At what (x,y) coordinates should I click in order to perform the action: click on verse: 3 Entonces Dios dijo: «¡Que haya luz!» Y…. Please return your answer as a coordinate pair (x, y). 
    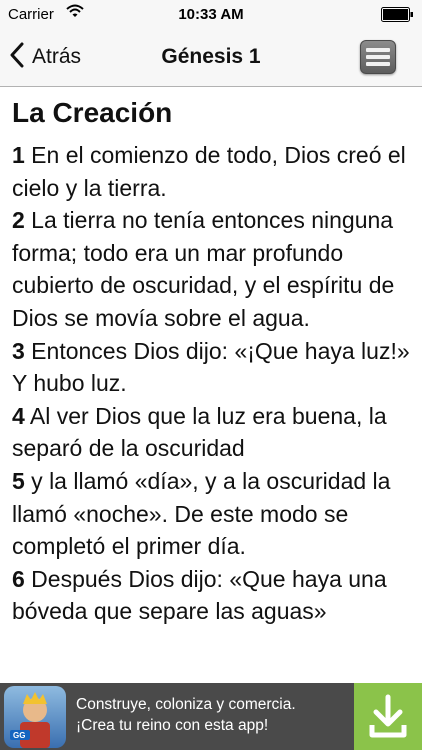
    Looking at the image, I should click on (212, 367).